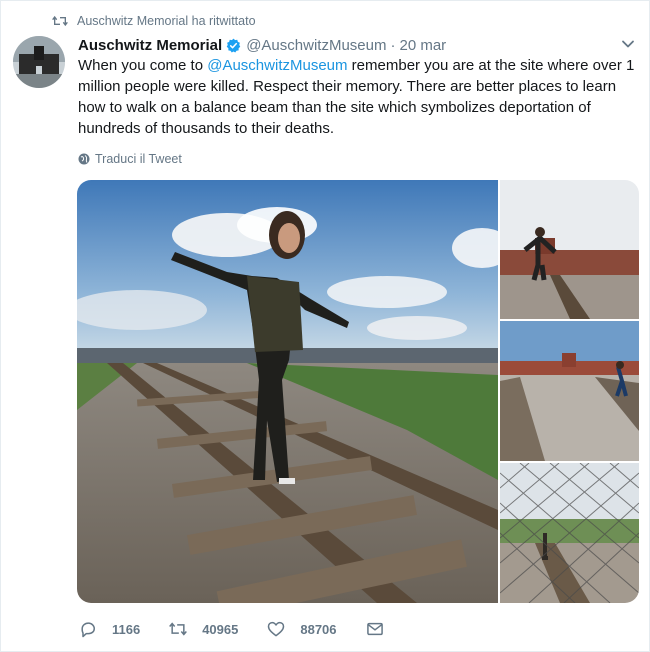 The height and width of the screenshot is (652, 650). Describe the element at coordinates (88, 630) in the screenshot. I see `reply-icon` at that location.